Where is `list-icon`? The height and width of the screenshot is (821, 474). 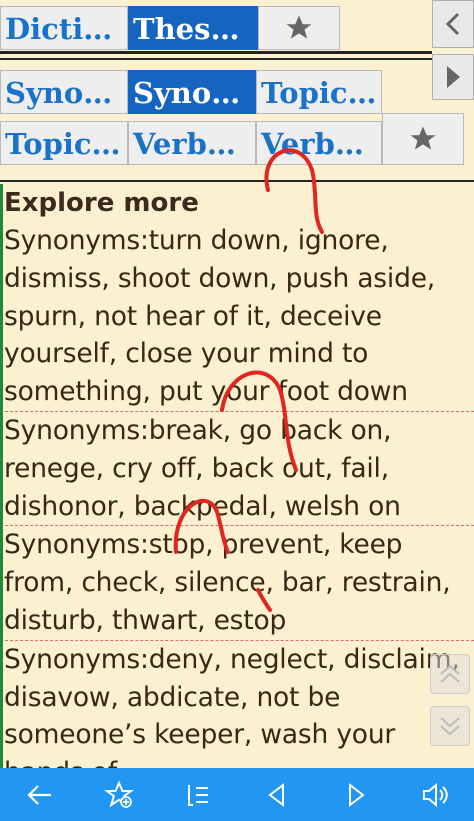 list-icon is located at coordinates (197, 795).